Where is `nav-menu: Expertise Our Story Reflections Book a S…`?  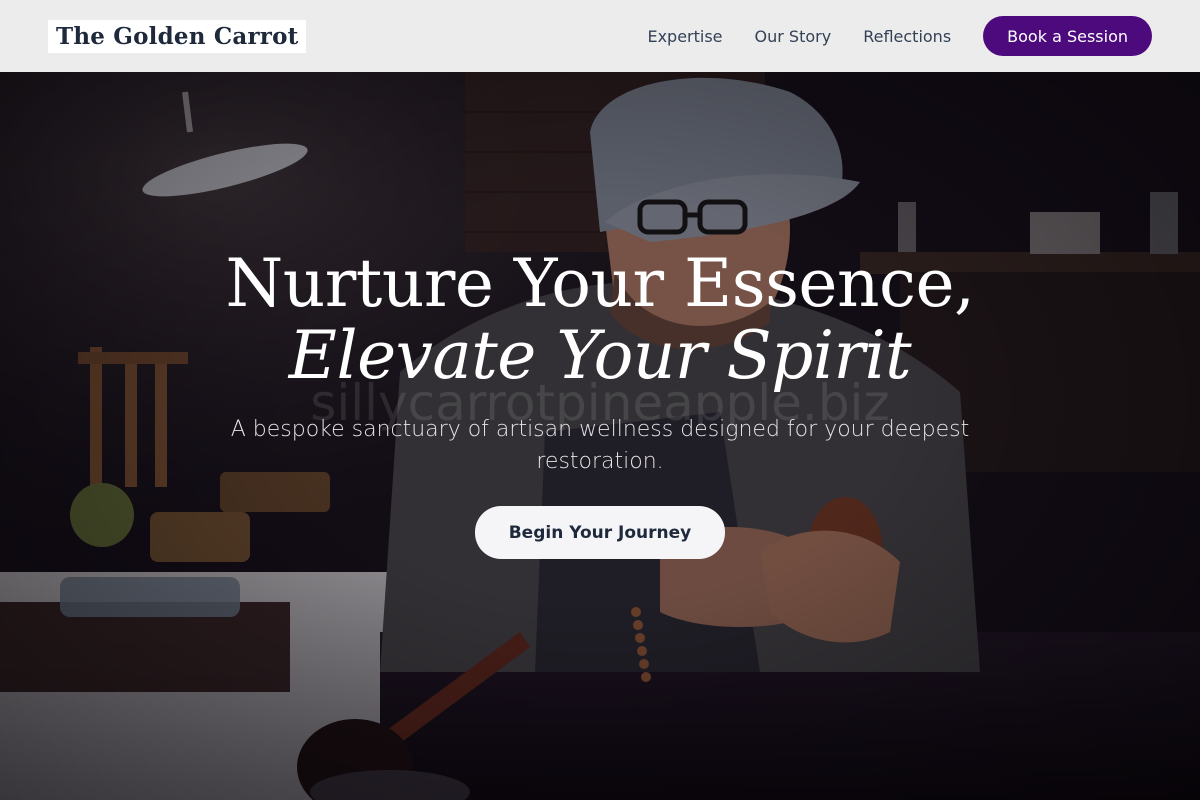 nav-menu: Expertise Our Story Reflections Book a S… is located at coordinates (899, 36).